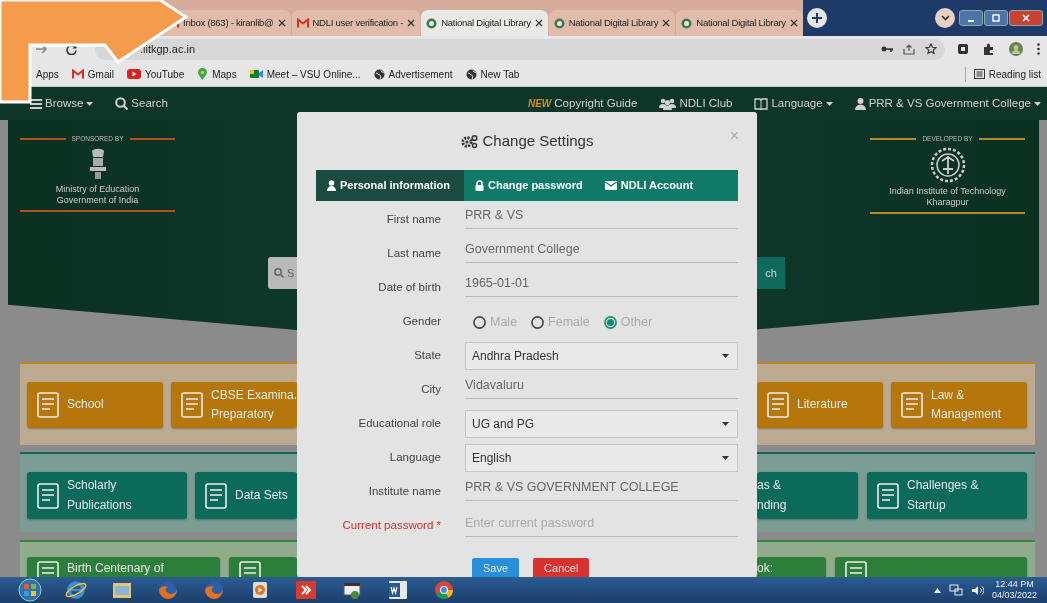  Describe the element at coordinates (887, 49) in the screenshot. I see `key-icon` at that location.